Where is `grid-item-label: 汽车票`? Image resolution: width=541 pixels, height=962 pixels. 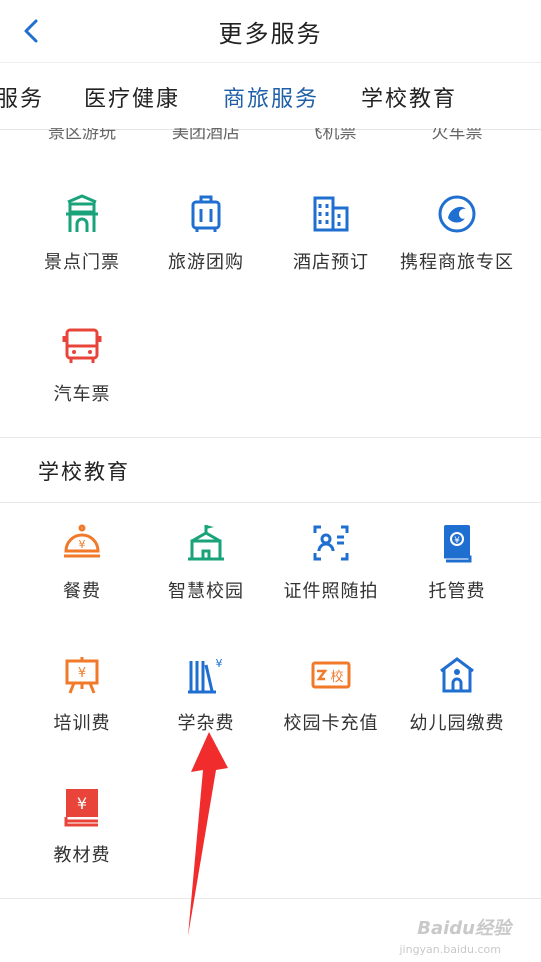
grid-item-label: 汽车票 is located at coordinates (82, 394).